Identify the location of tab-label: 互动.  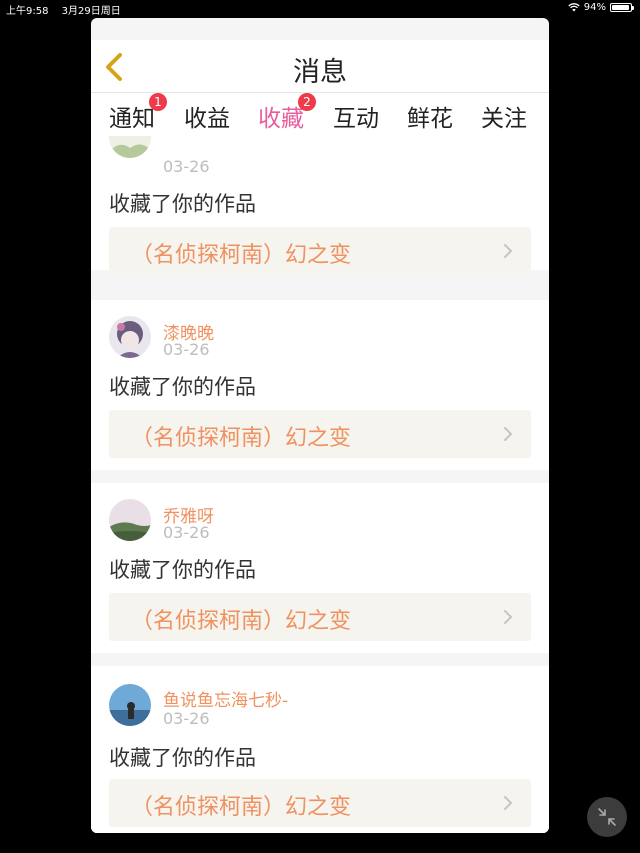
(356, 119).